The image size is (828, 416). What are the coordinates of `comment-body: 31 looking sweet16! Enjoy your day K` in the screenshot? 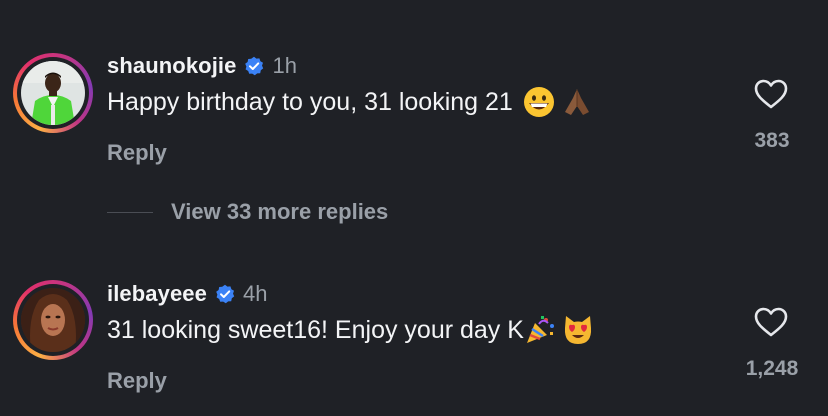 It's located at (315, 329).